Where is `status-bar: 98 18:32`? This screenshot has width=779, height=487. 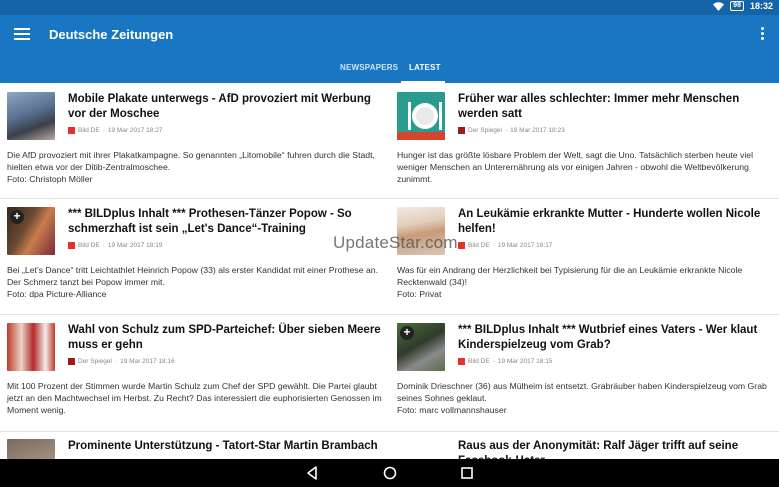 status-bar: 98 18:32 is located at coordinates (389, 7).